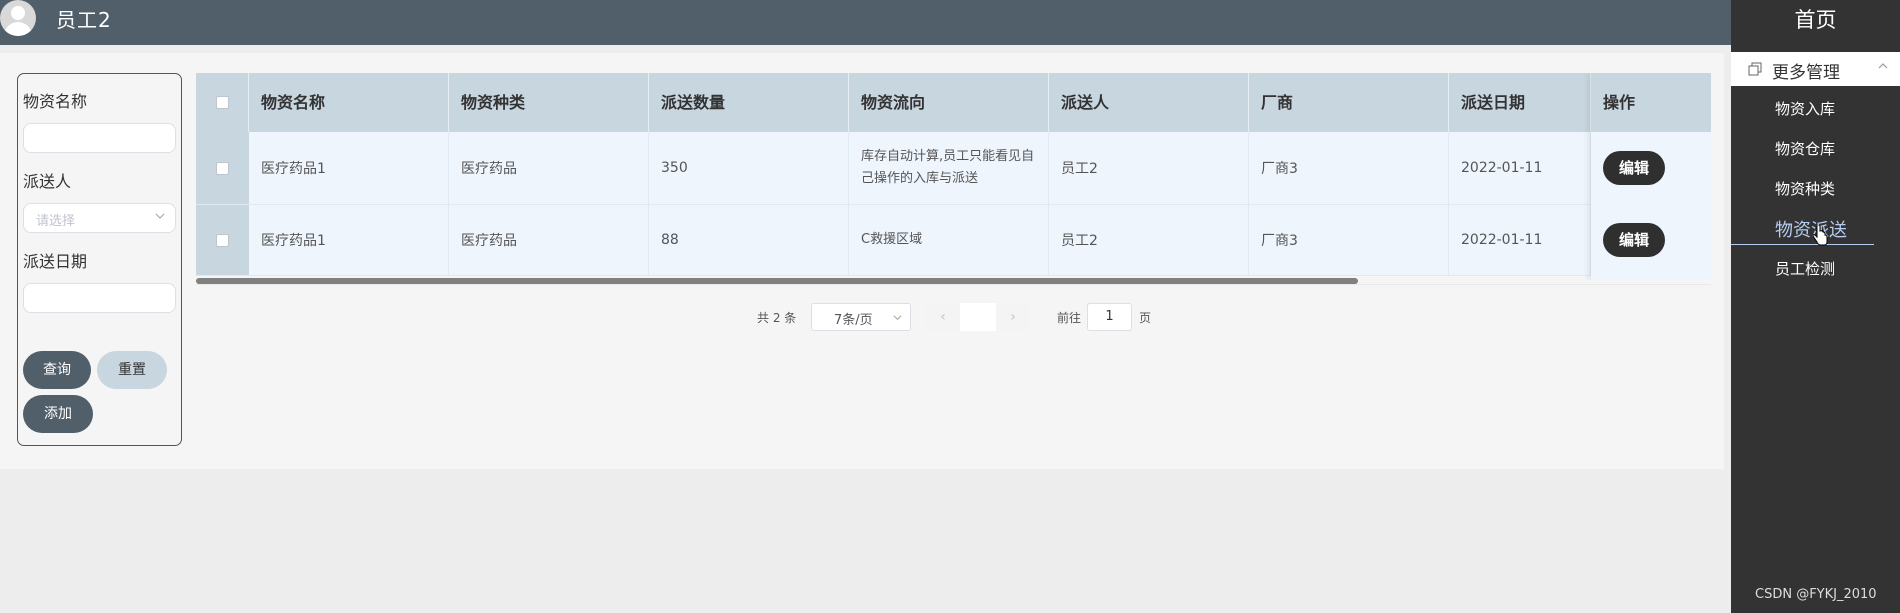 This screenshot has height=613, width=1900. What do you see at coordinates (1820, 236) in the screenshot?
I see `hand-pointer-icon` at bounding box center [1820, 236].